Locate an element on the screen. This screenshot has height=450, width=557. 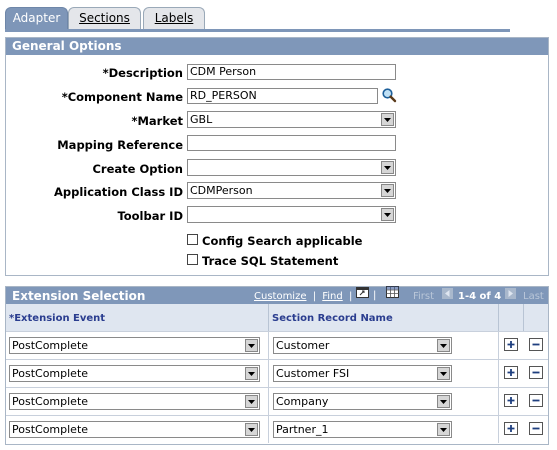
config-search-checkbox is located at coordinates (192, 239).